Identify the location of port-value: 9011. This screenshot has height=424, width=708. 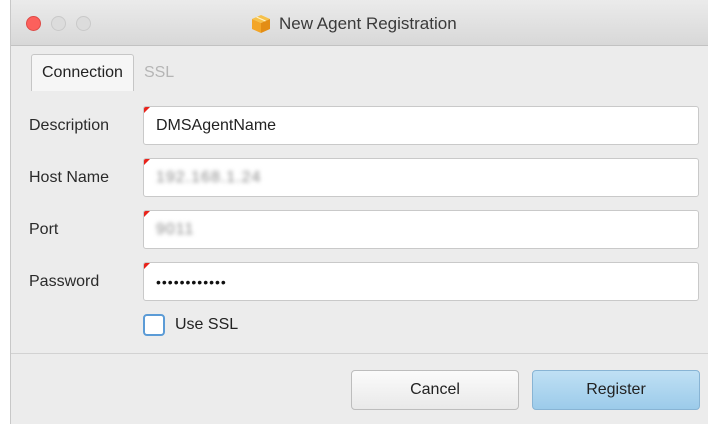
(175, 229).